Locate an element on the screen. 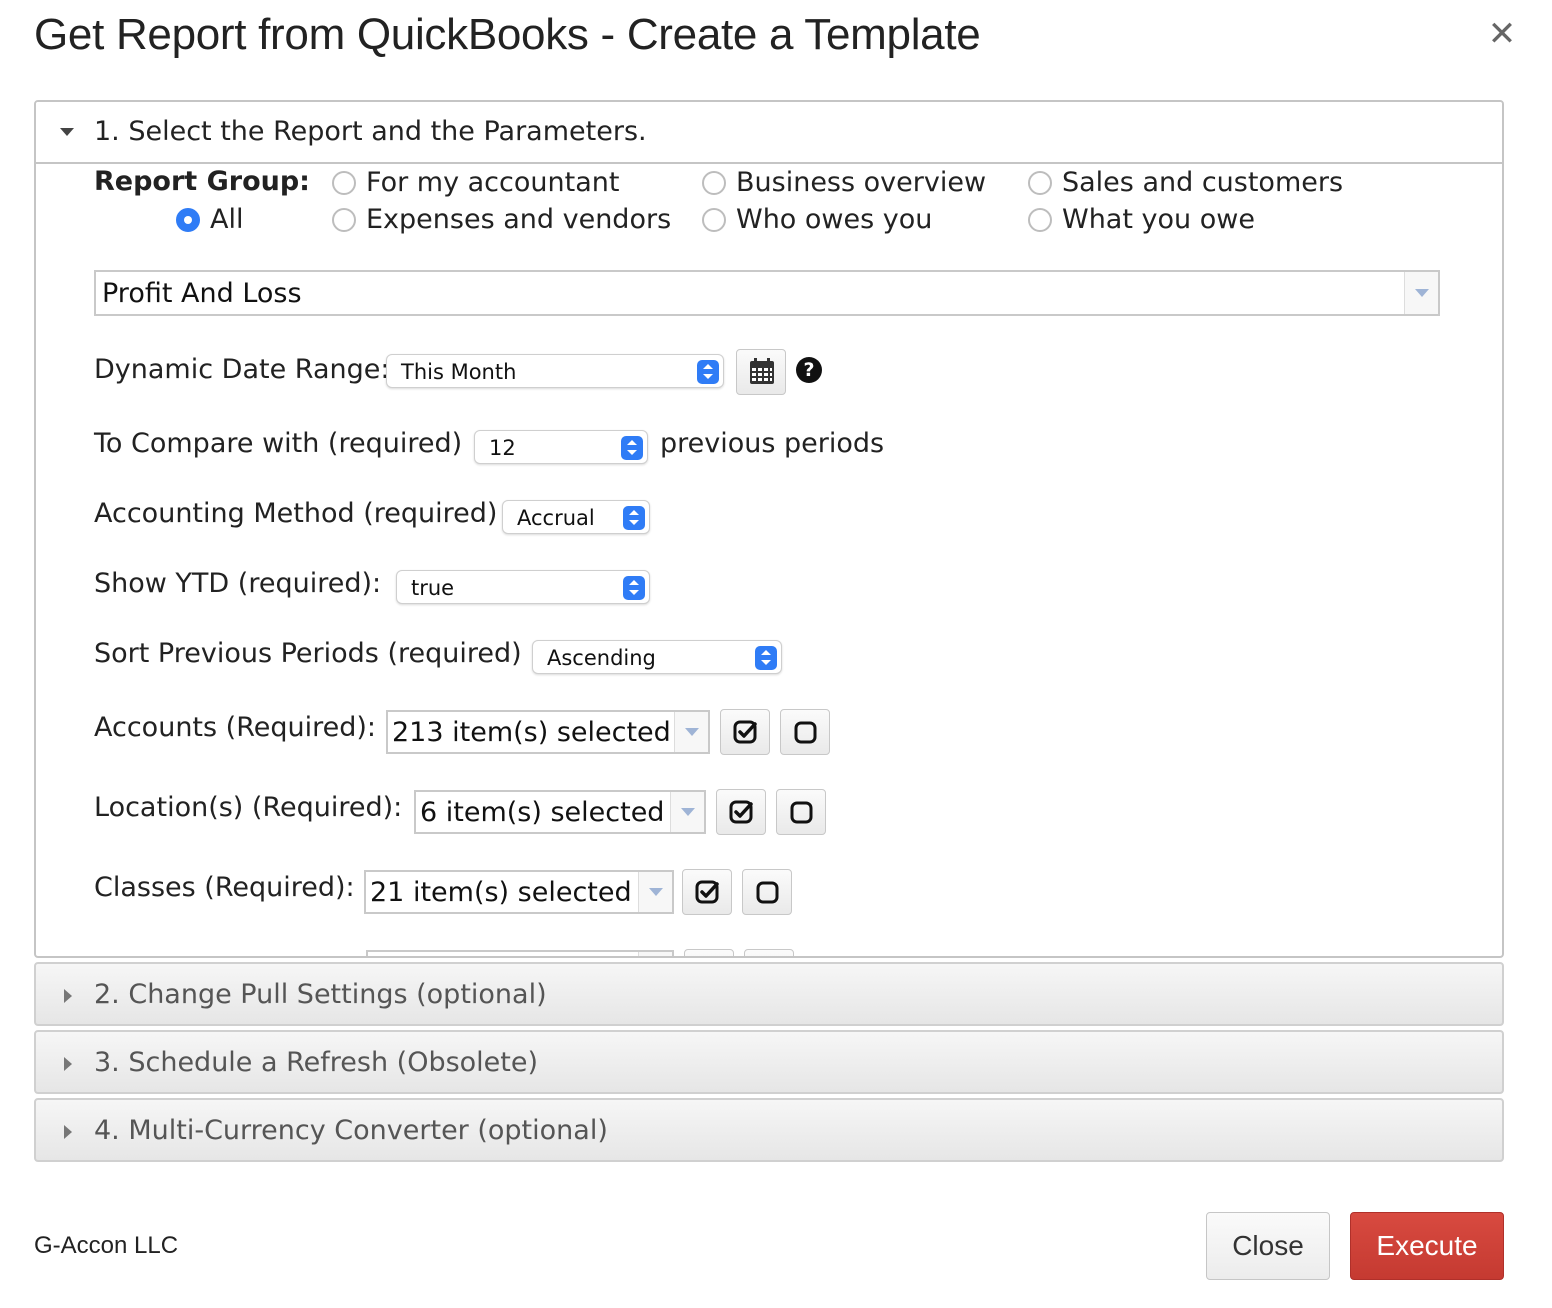  accounting-method-label: Accounting Method (required) is located at coordinates (296, 513).